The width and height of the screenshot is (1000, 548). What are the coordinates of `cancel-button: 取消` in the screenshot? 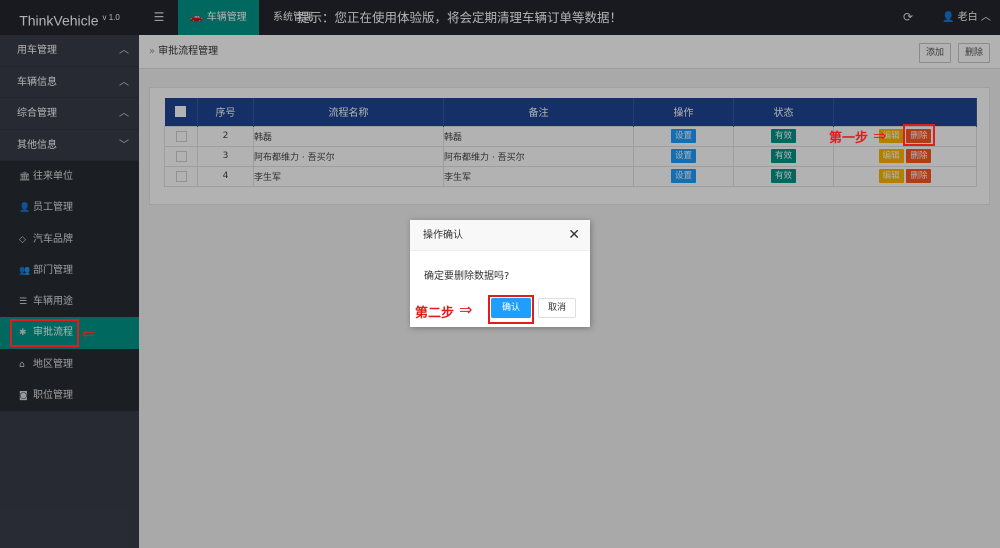 It's located at (557, 308).